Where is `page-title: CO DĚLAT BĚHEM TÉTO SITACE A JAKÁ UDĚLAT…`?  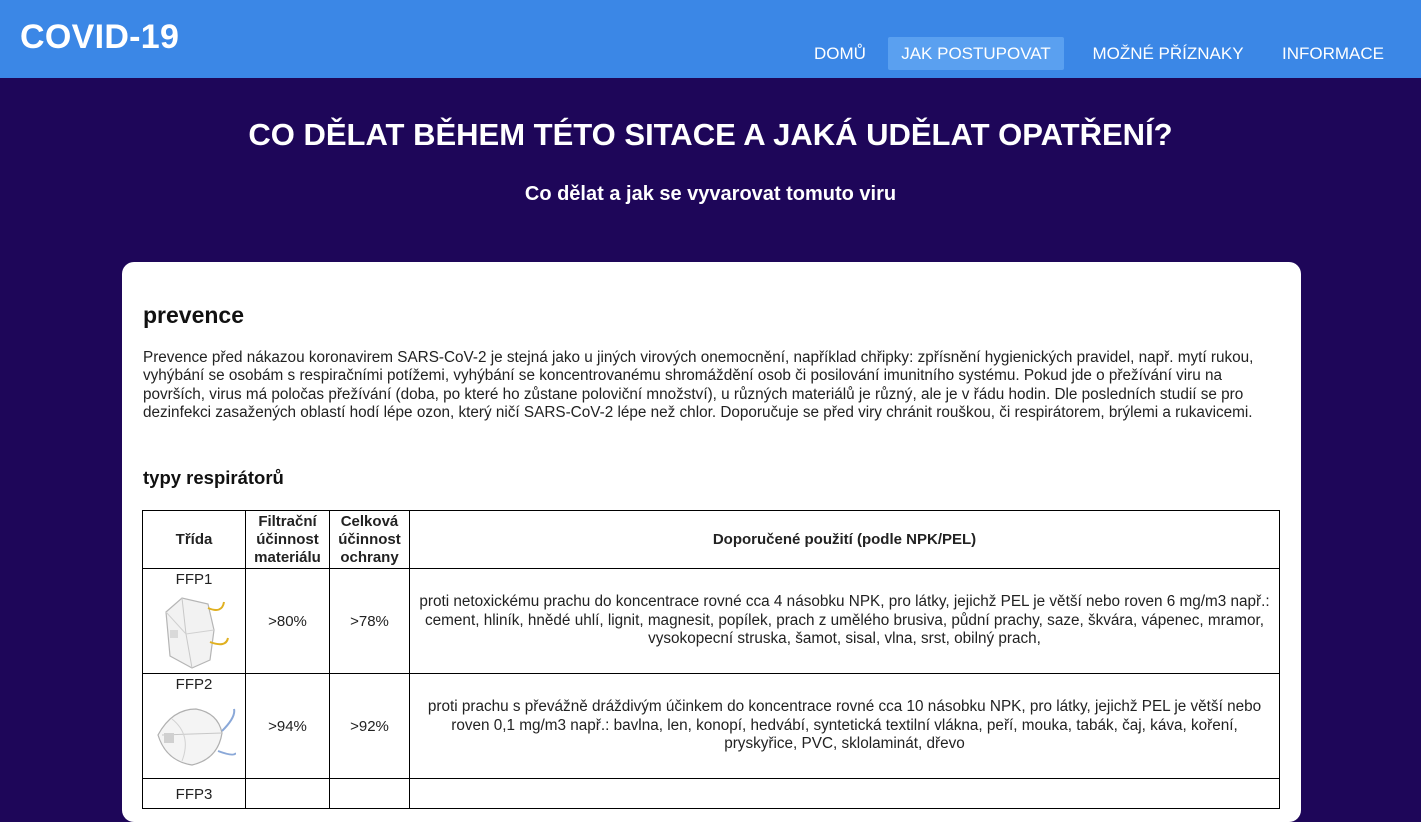
page-title: CO DĚLAT BĚHEM TÉTO SITACE A JAKÁ UDĚLAT… is located at coordinates (710, 134).